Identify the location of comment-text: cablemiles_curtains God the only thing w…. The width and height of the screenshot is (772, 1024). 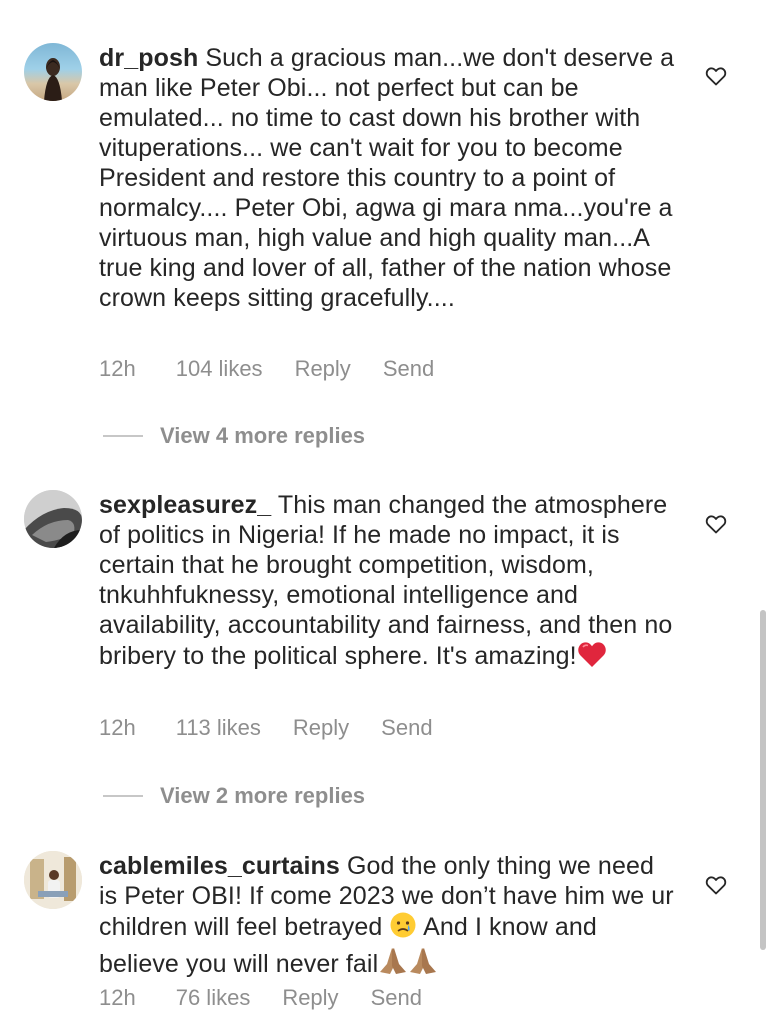
(389, 917).